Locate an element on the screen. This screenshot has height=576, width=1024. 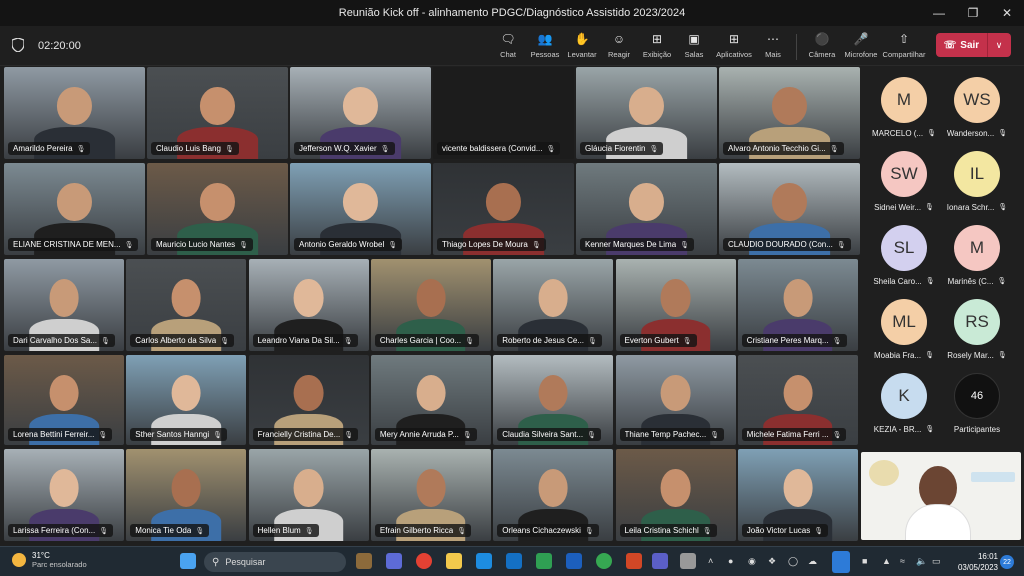
participant-video-tile: Francielly Cristina De... 🎙 is located at coordinates (308, 400).